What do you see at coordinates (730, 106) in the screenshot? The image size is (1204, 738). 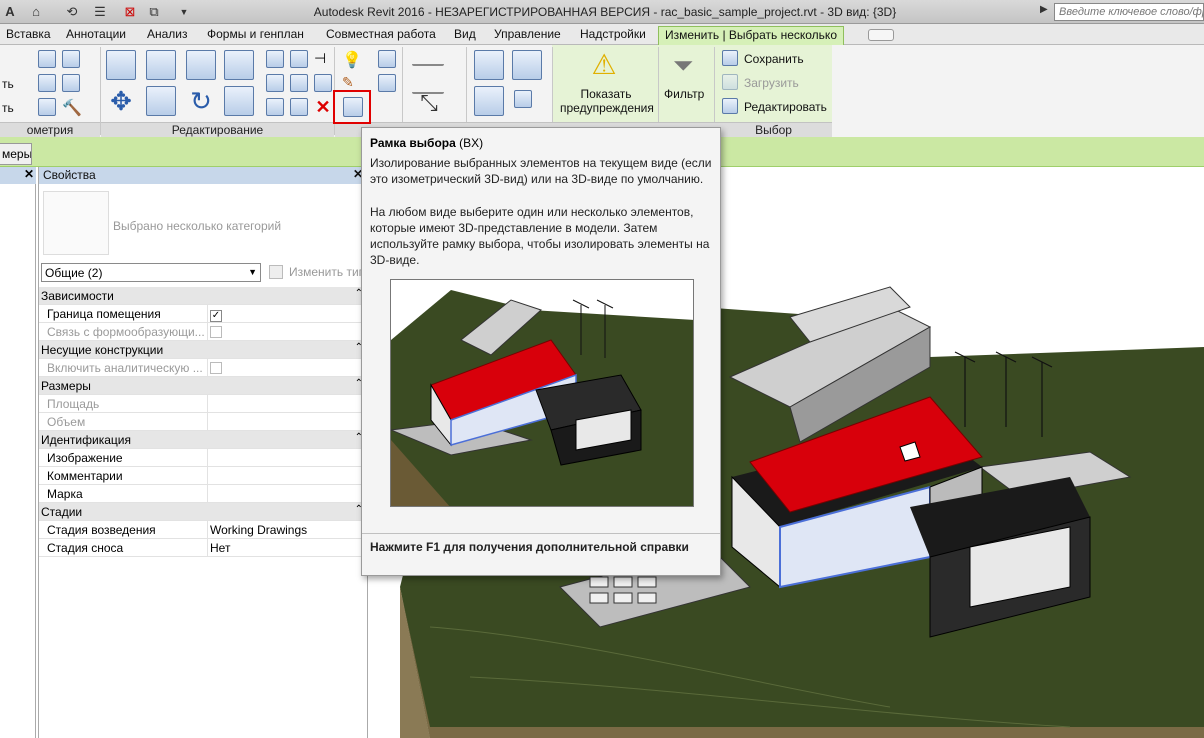 I see `edit-selection-icon` at bounding box center [730, 106].